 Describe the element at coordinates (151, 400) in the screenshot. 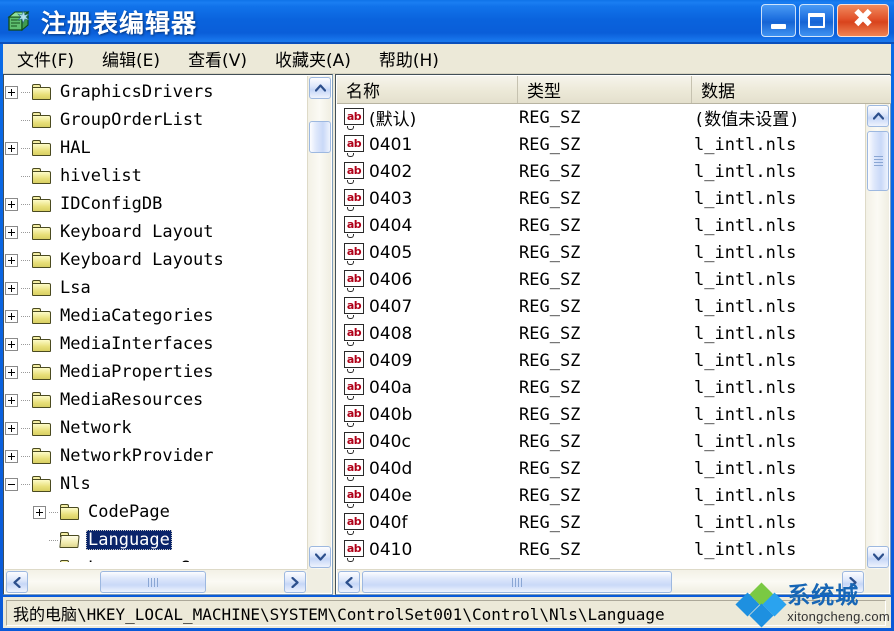

I see `tree-item-mediaresources: MediaResources` at that location.